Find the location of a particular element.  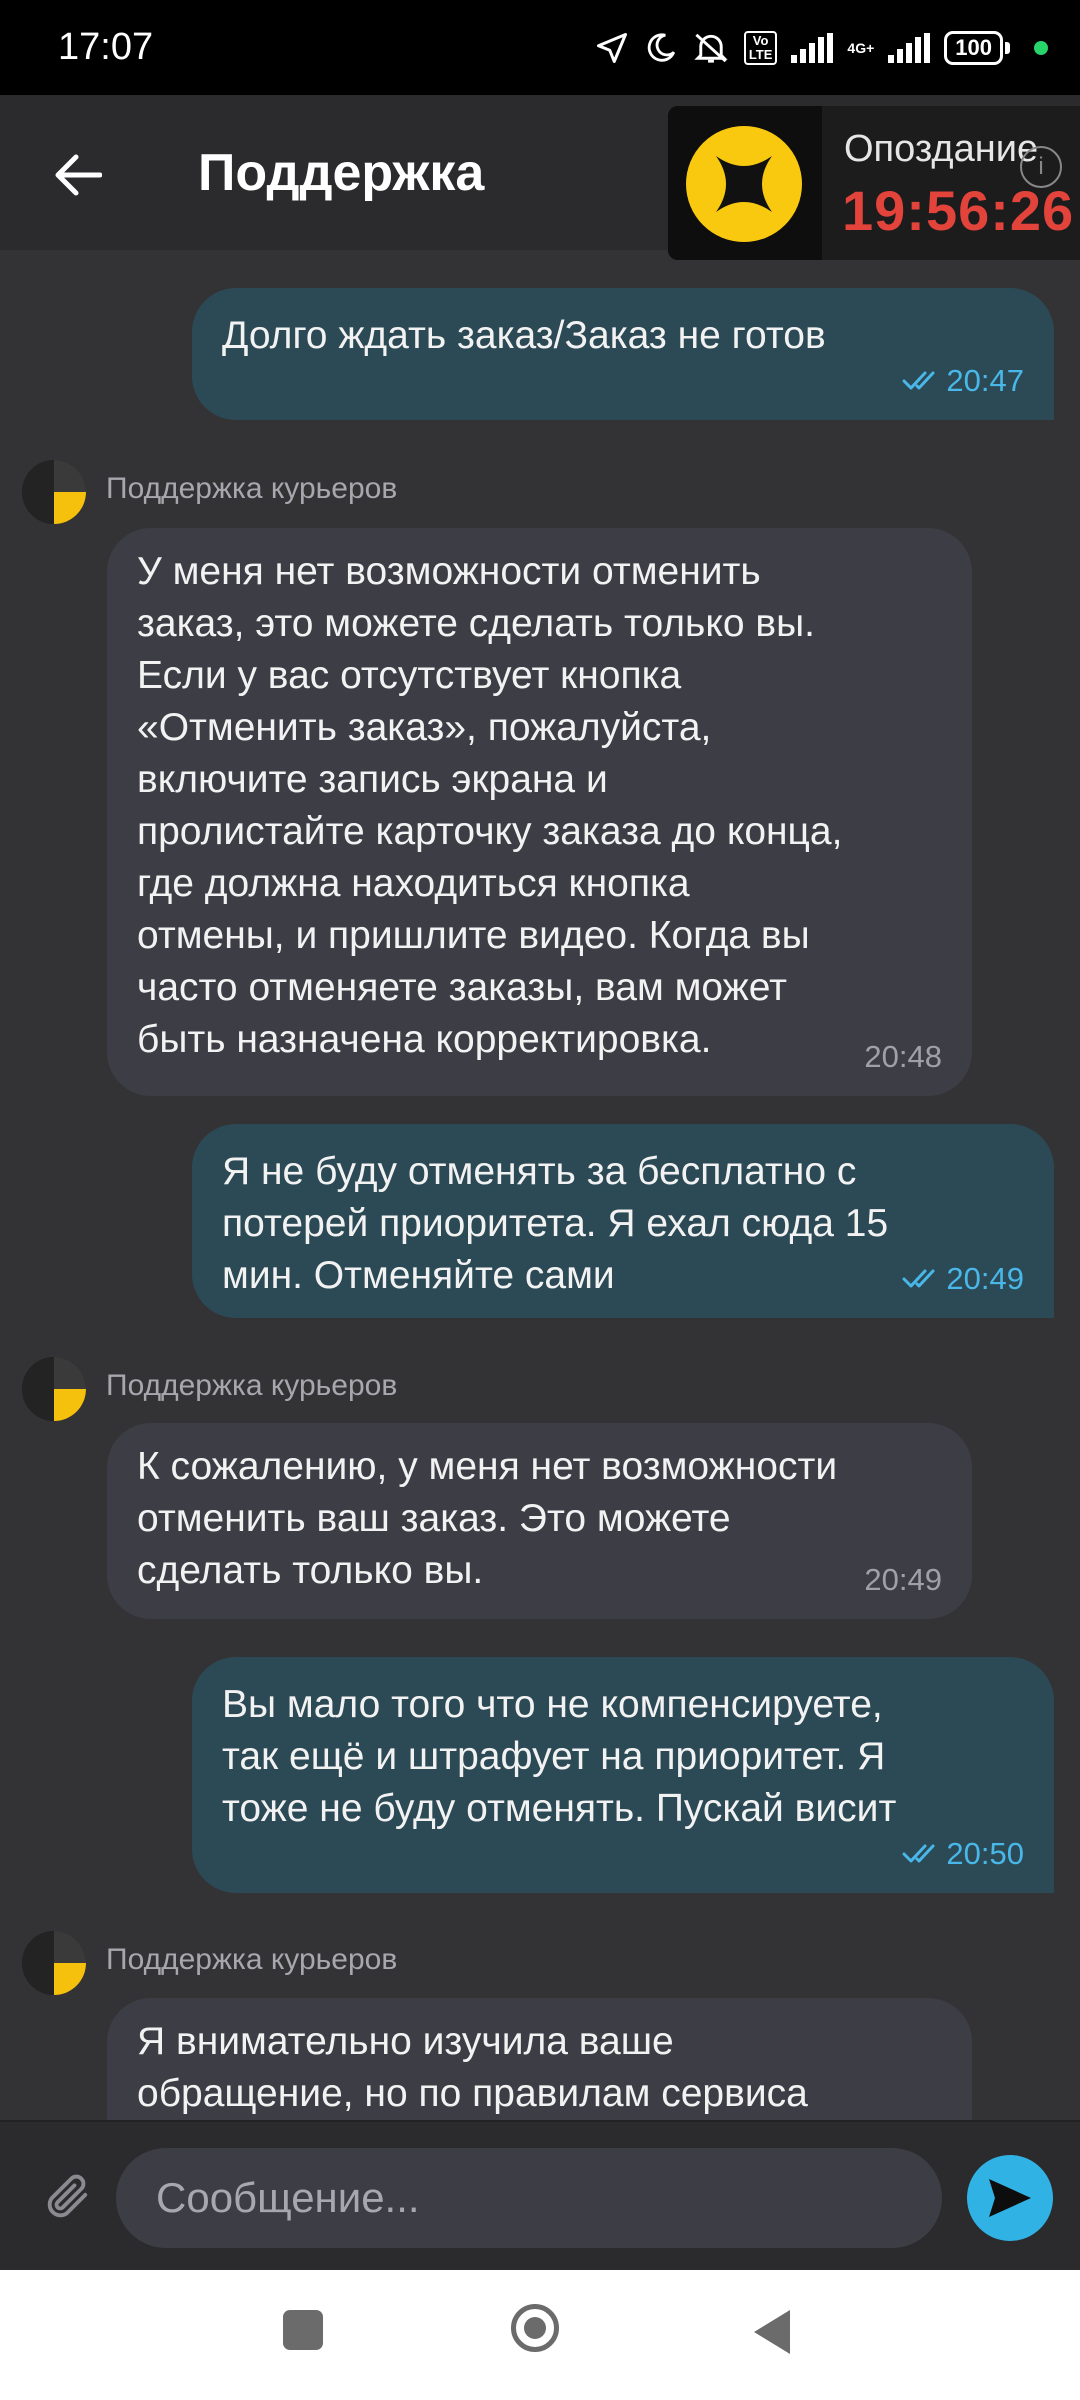

message-input is located at coordinates (529, 2198).